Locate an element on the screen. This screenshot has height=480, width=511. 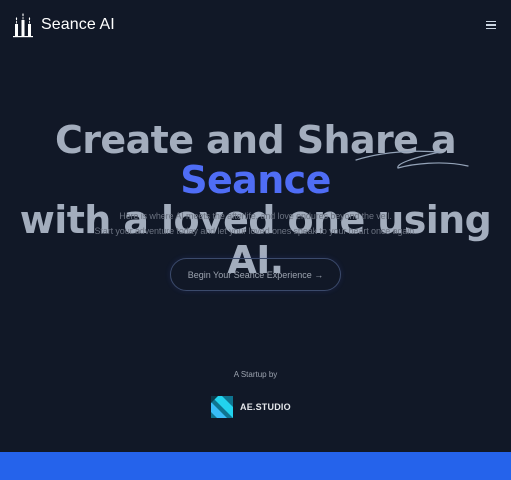
begin-seance-button: Begin Your Seance Experience → is located at coordinates (255, 274).